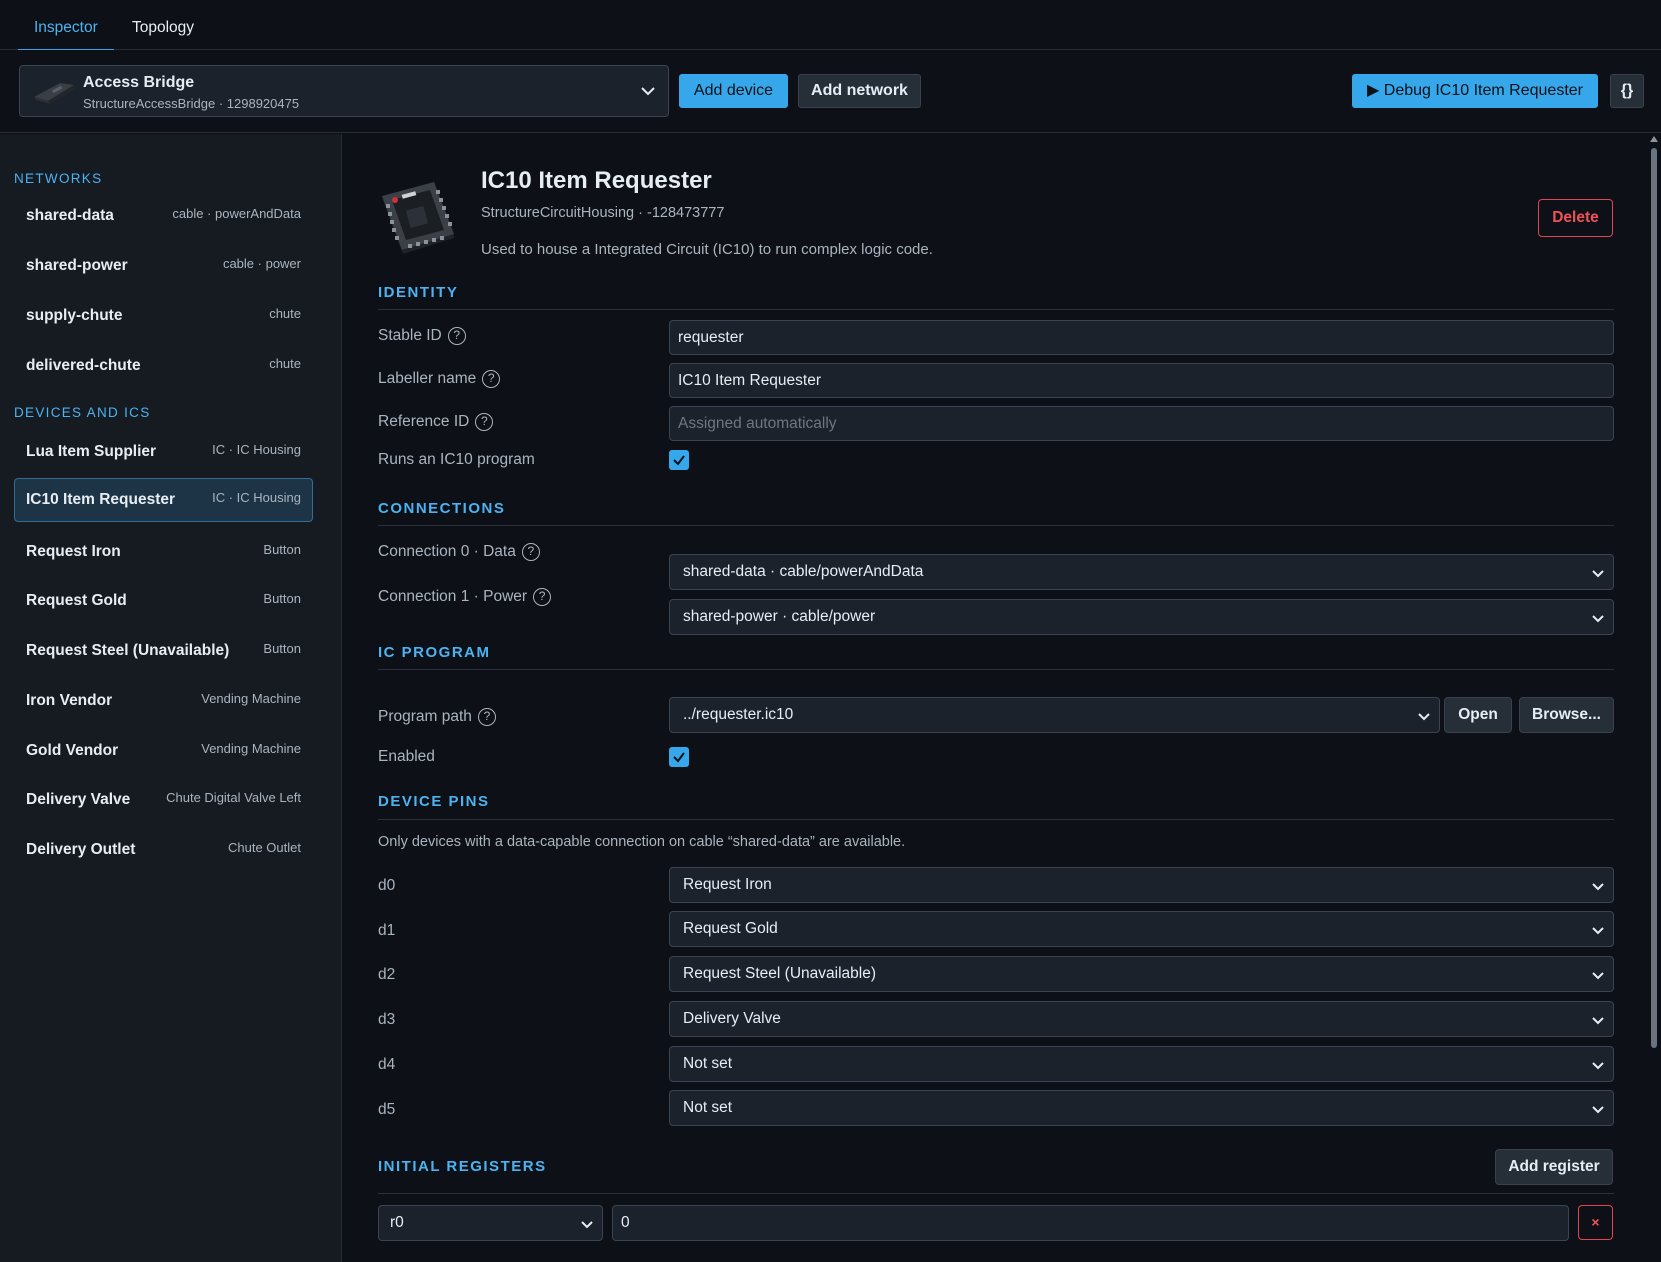  Describe the element at coordinates (733, 91) in the screenshot. I see `add-device-button: Add device` at that location.